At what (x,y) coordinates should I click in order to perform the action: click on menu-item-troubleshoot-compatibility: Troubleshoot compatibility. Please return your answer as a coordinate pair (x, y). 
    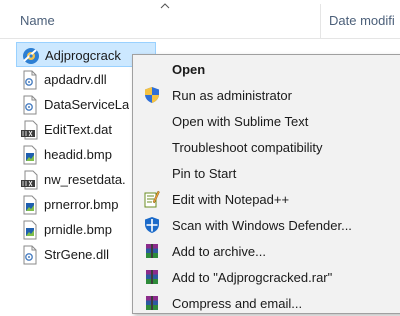
    Looking at the image, I should click on (266, 147).